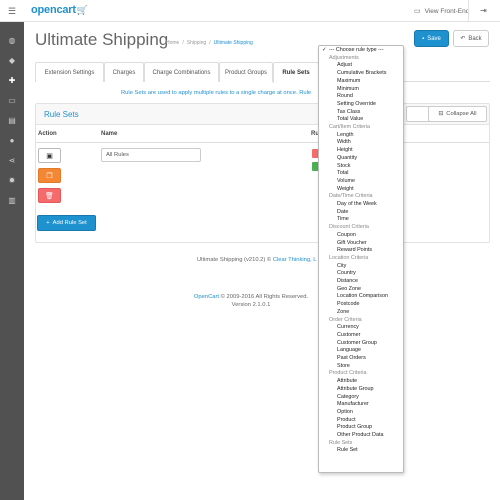 Image resolution: width=500 pixels, height=500 pixels. I want to click on collapse-all-button: ⊟ Collapse All, so click(457, 114).